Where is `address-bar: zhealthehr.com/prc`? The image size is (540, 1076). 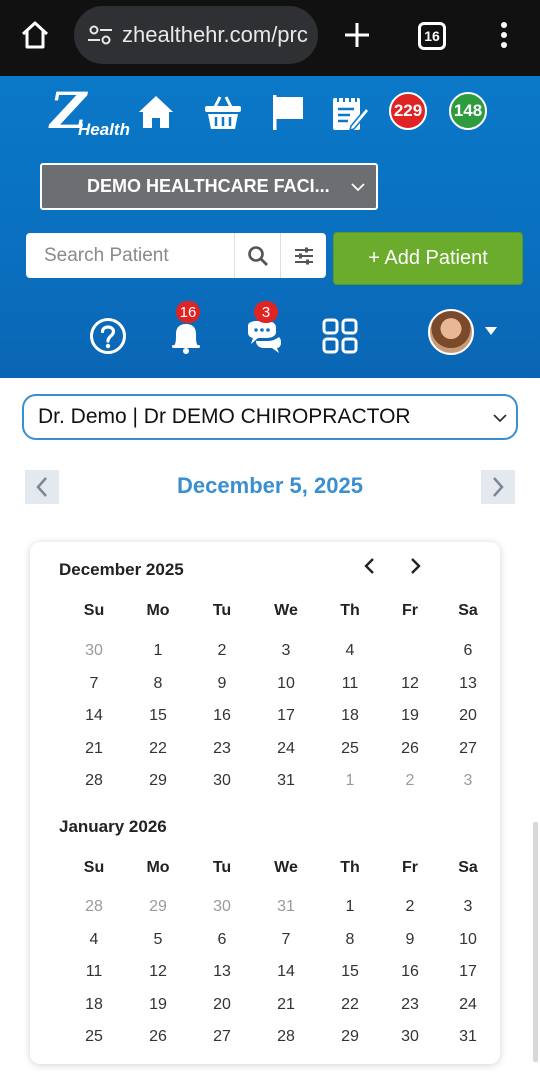 address-bar: zhealthehr.com/prc is located at coordinates (196, 35).